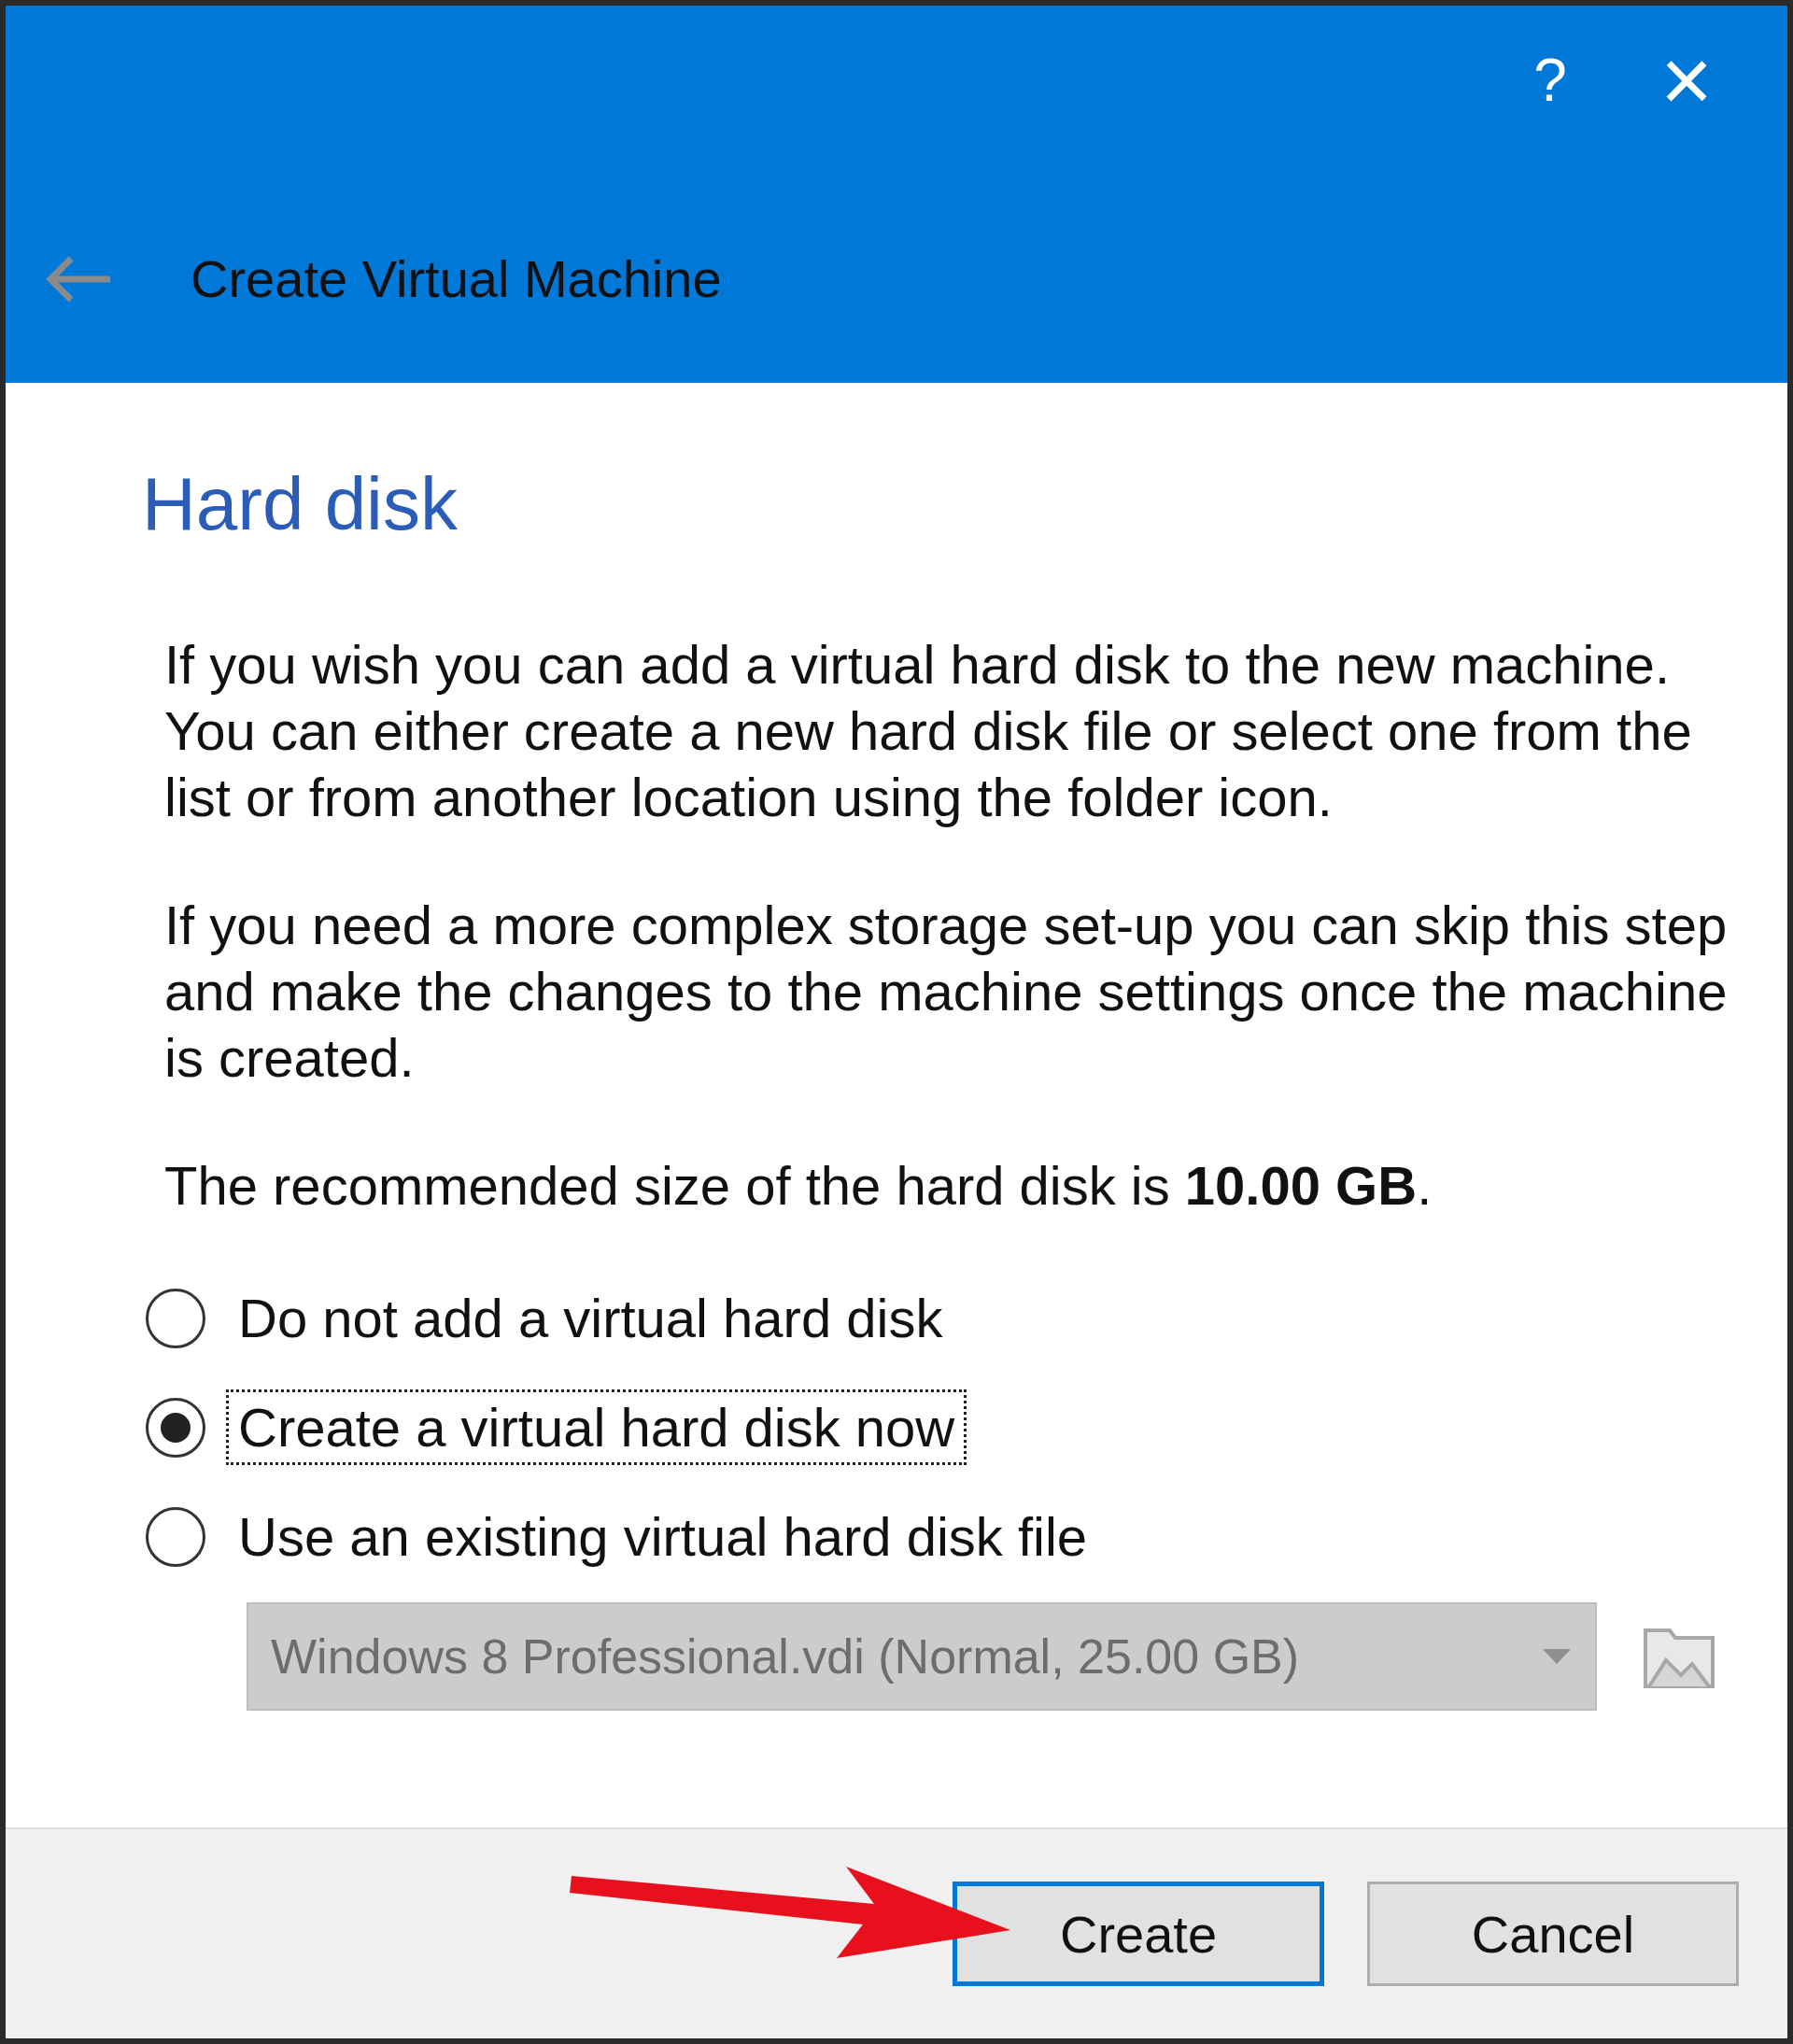  What do you see at coordinates (456, 278) in the screenshot?
I see `window-title: Create Virtual Machine` at bounding box center [456, 278].